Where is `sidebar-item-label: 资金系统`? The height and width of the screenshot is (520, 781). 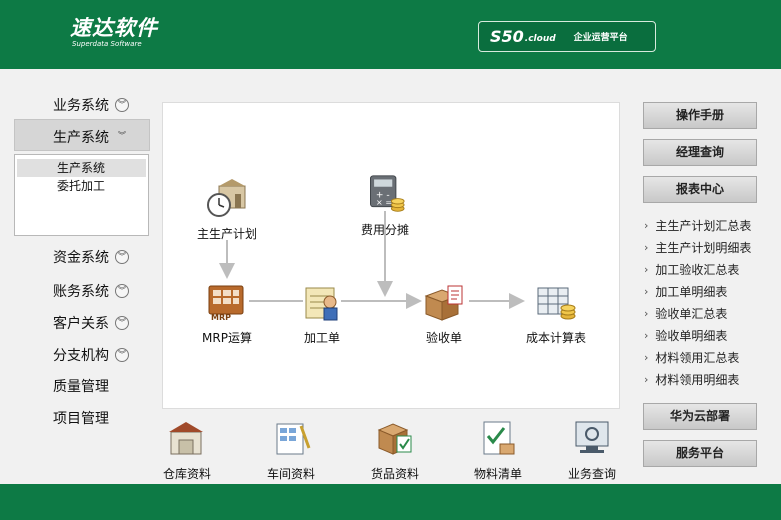 sidebar-item-label: 资金系统 is located at coordinates (81, 258).